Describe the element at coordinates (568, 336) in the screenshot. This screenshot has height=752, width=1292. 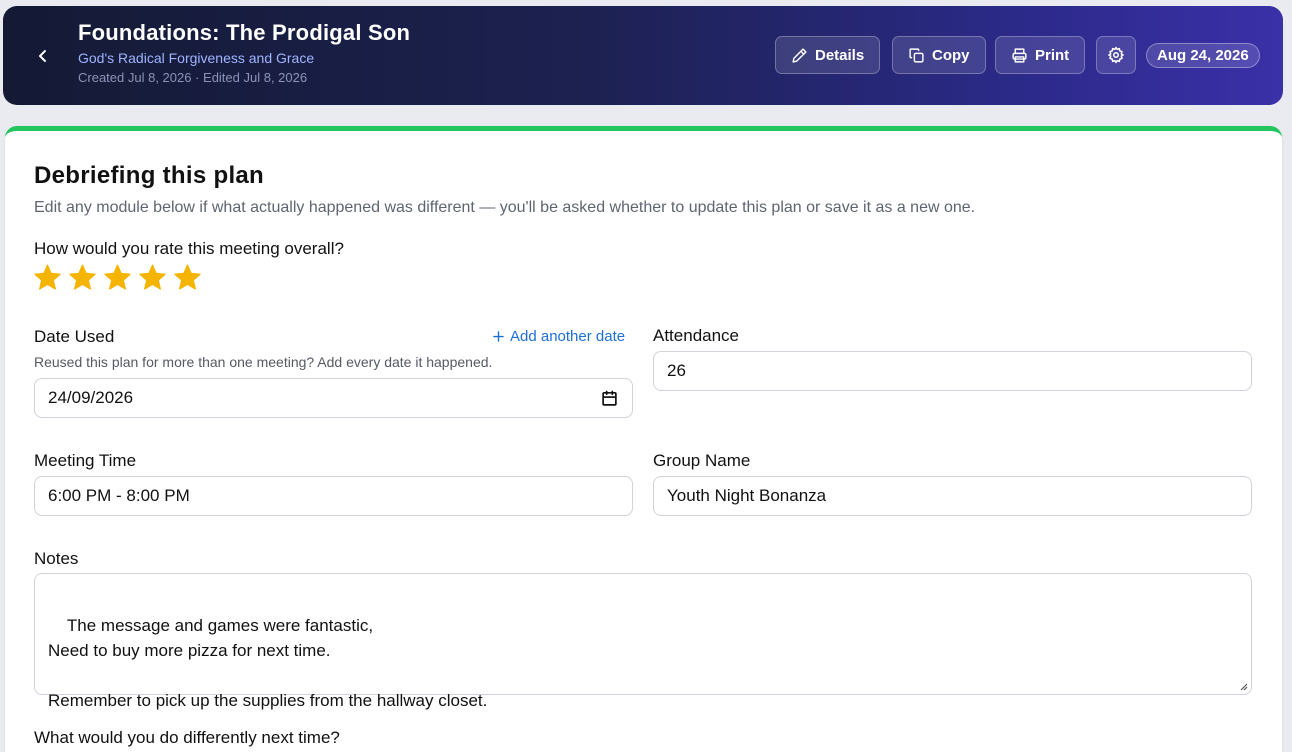
I see `add-another-date-label: Add another date` at that location.